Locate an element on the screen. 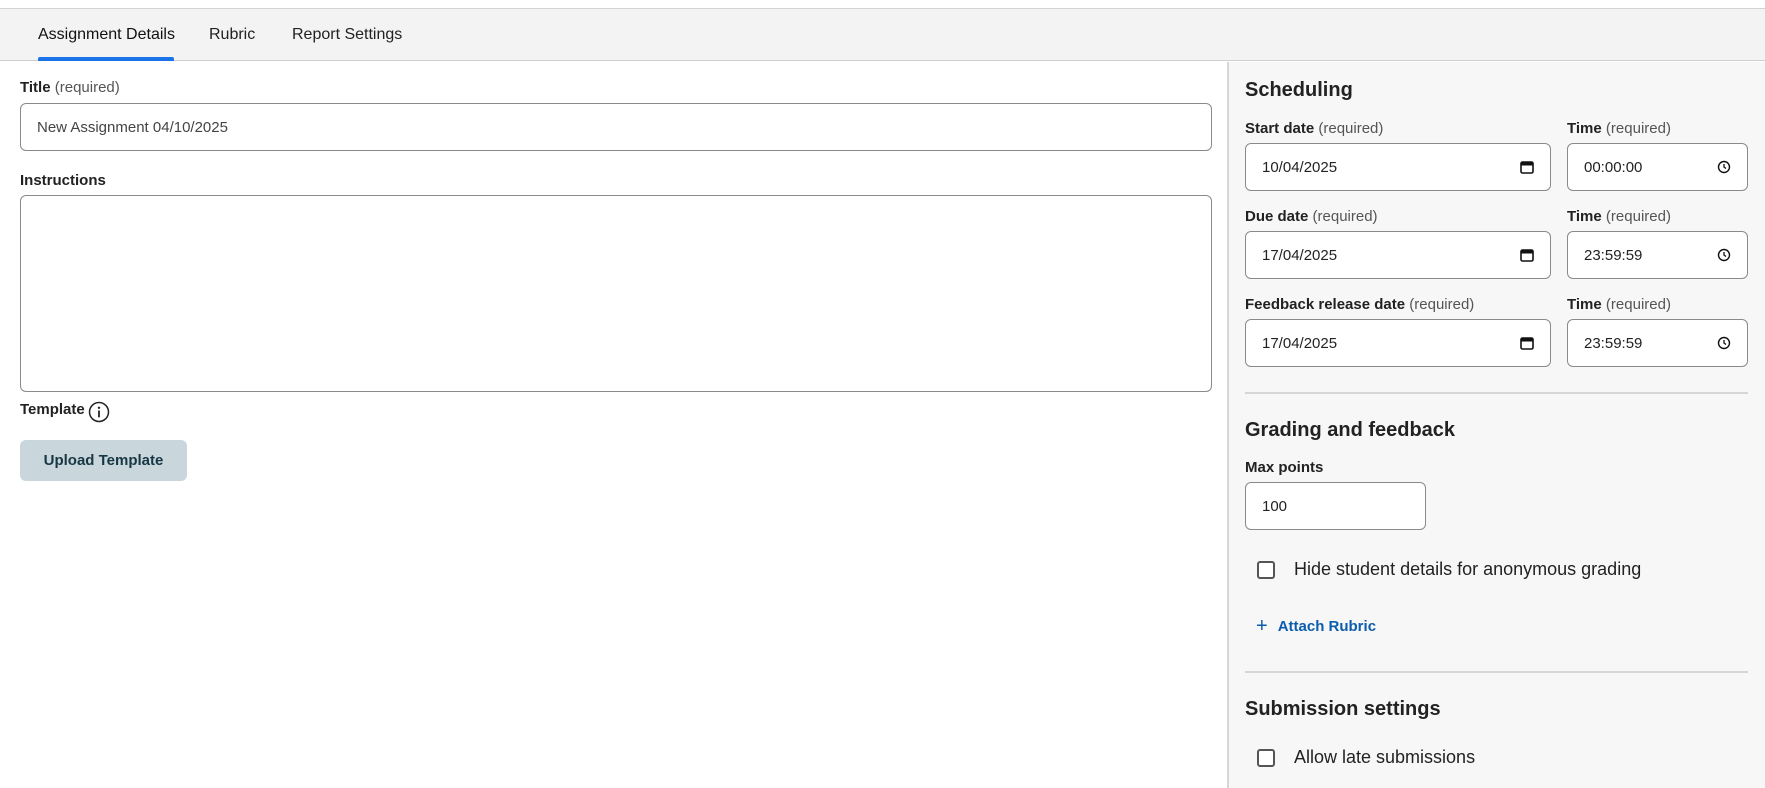  due-time-input: 23:59:59 is located at coordinates (1657, 255).